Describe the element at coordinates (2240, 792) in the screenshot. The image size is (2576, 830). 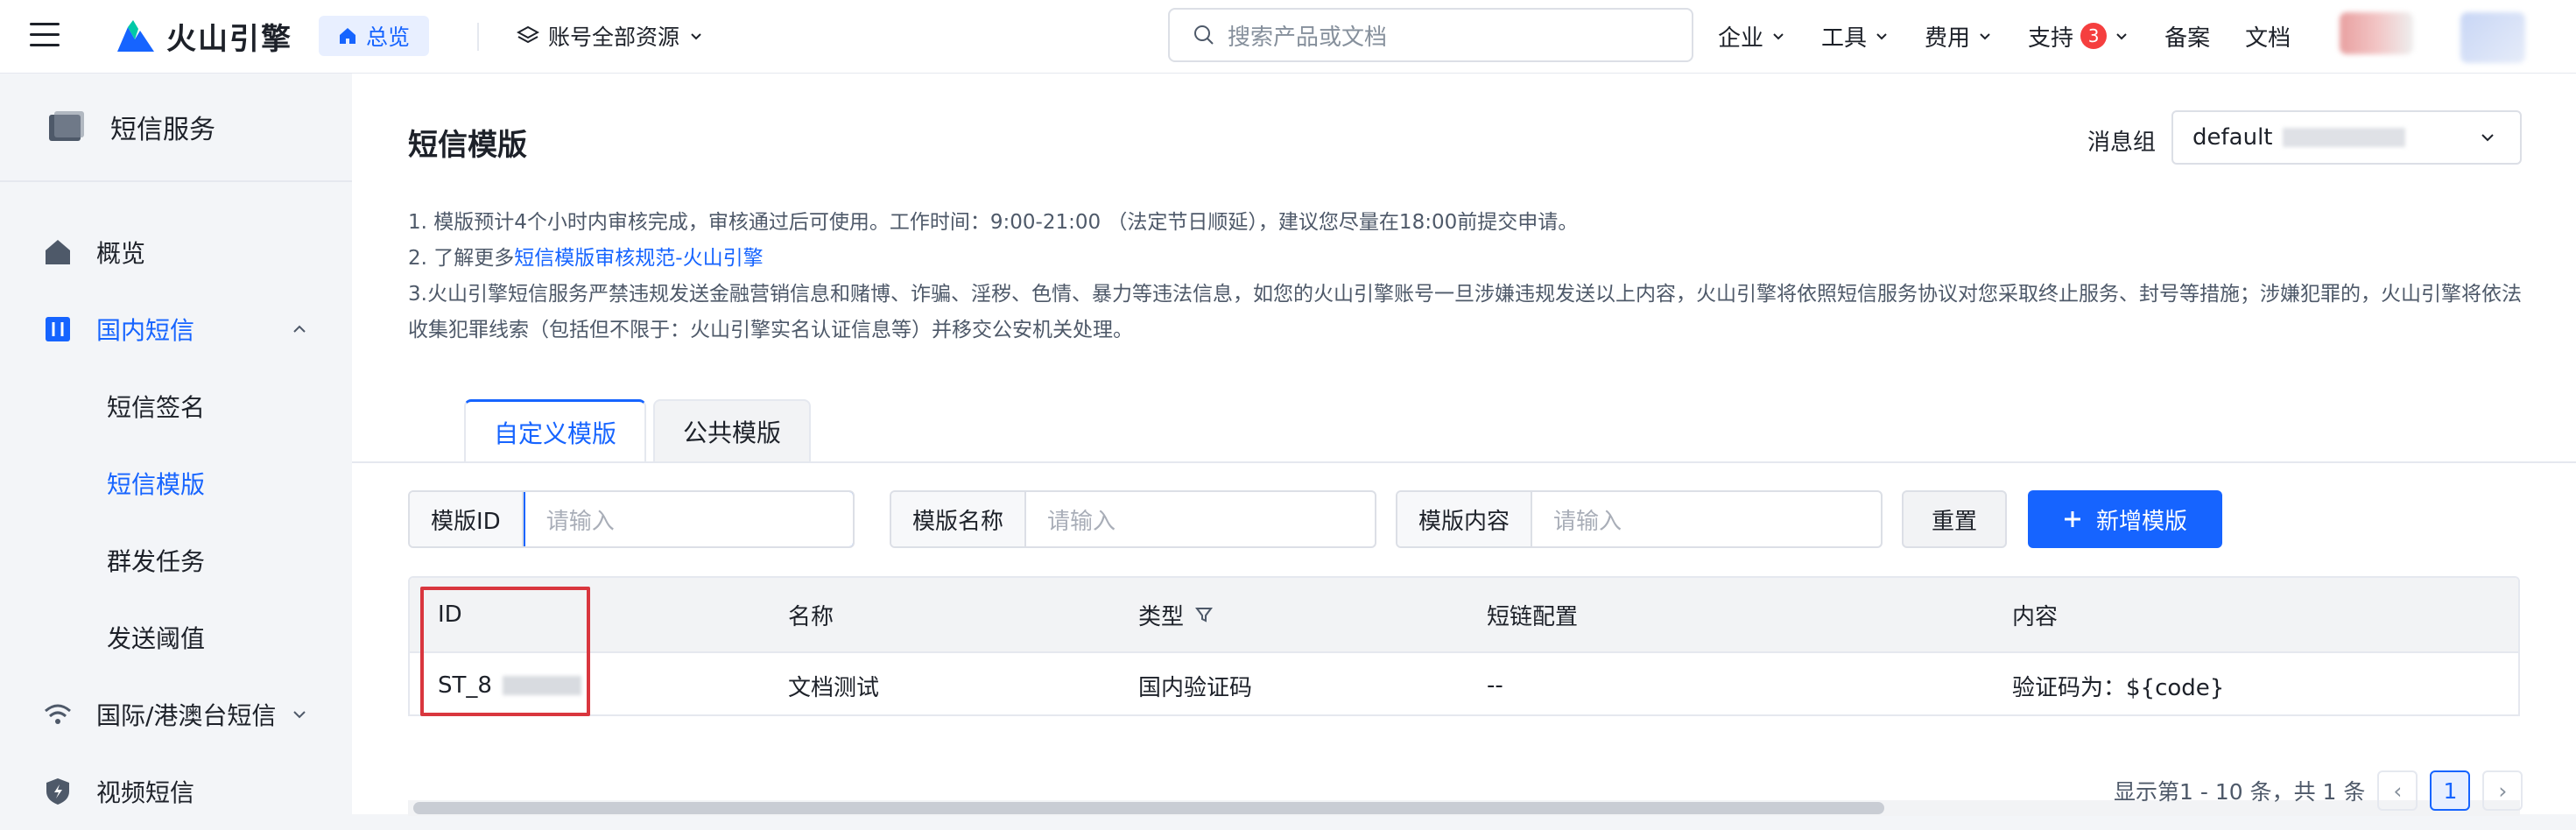
I see `pager-summary: 显示第1 - 10 条，共 1 条` at that location.